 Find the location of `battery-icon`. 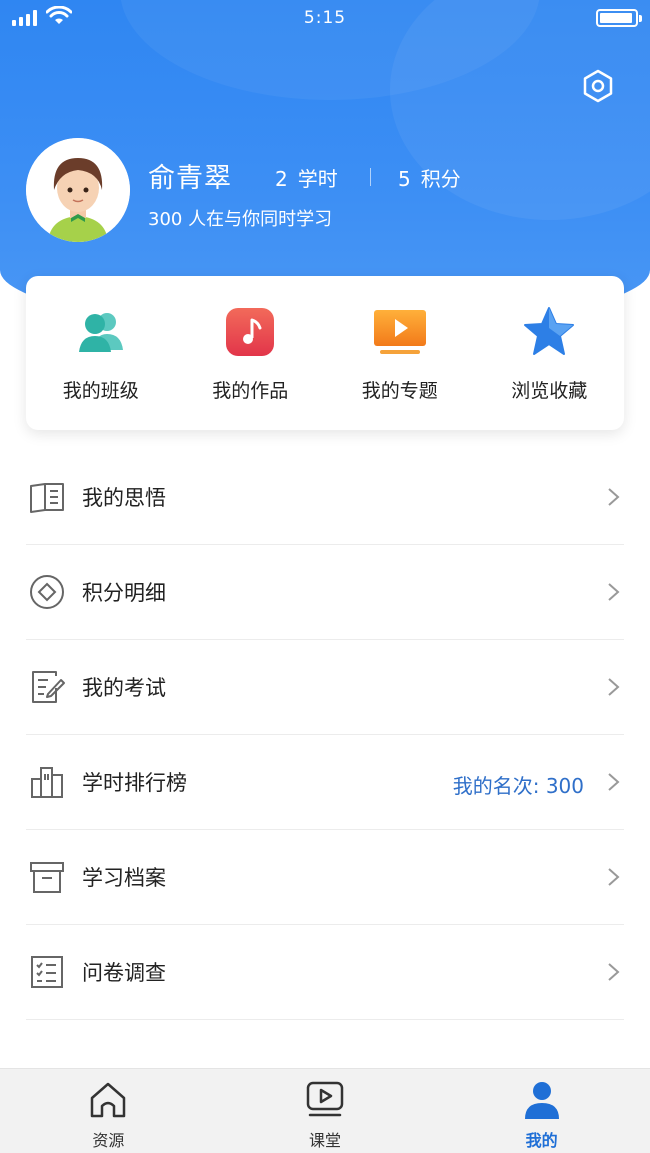

battery-icon is located at coordinates (619, 18).